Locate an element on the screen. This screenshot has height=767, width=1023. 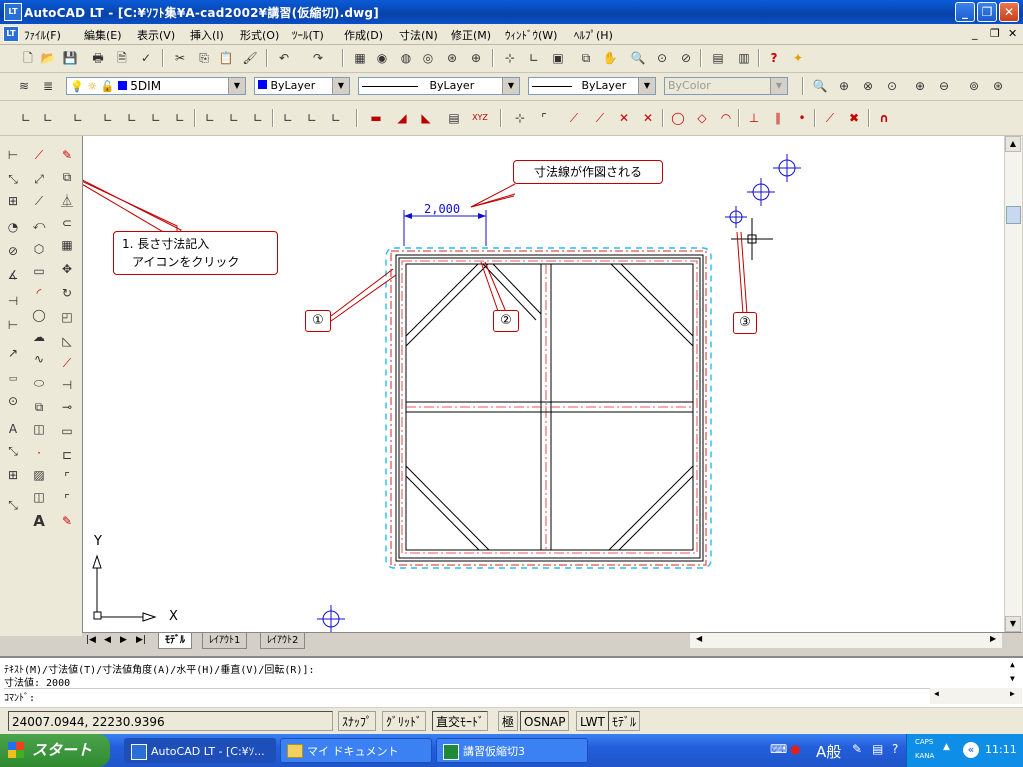
snap-quadrant-icon: ◇ is located at coordinates (702, 118).